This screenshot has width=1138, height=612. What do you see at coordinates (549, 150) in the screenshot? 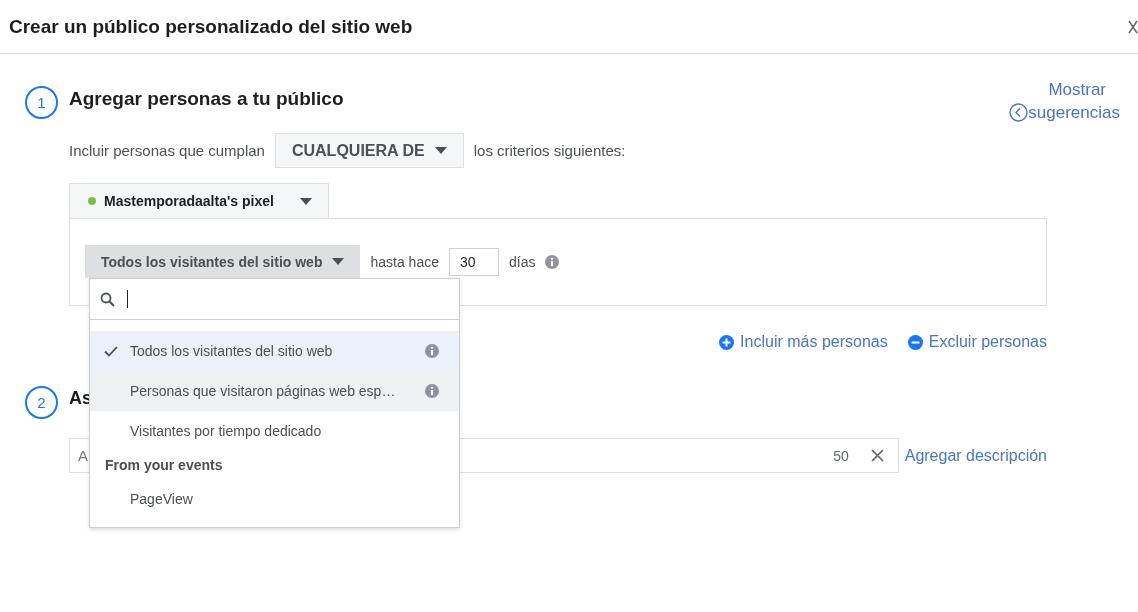
I see `rule-suffix: los criterios siguientes:` at bounding box center [549, 150].